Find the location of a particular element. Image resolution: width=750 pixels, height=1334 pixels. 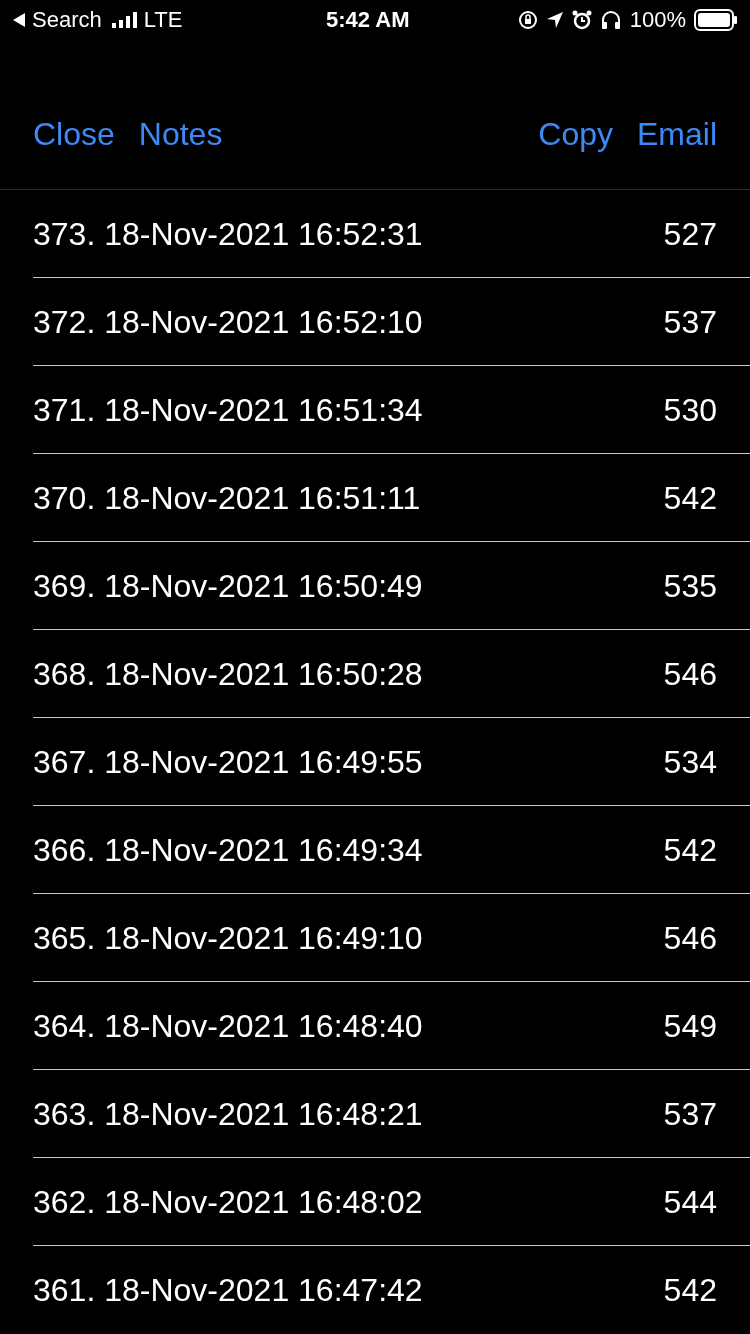

location-icon is located at coordinates (554, 19).